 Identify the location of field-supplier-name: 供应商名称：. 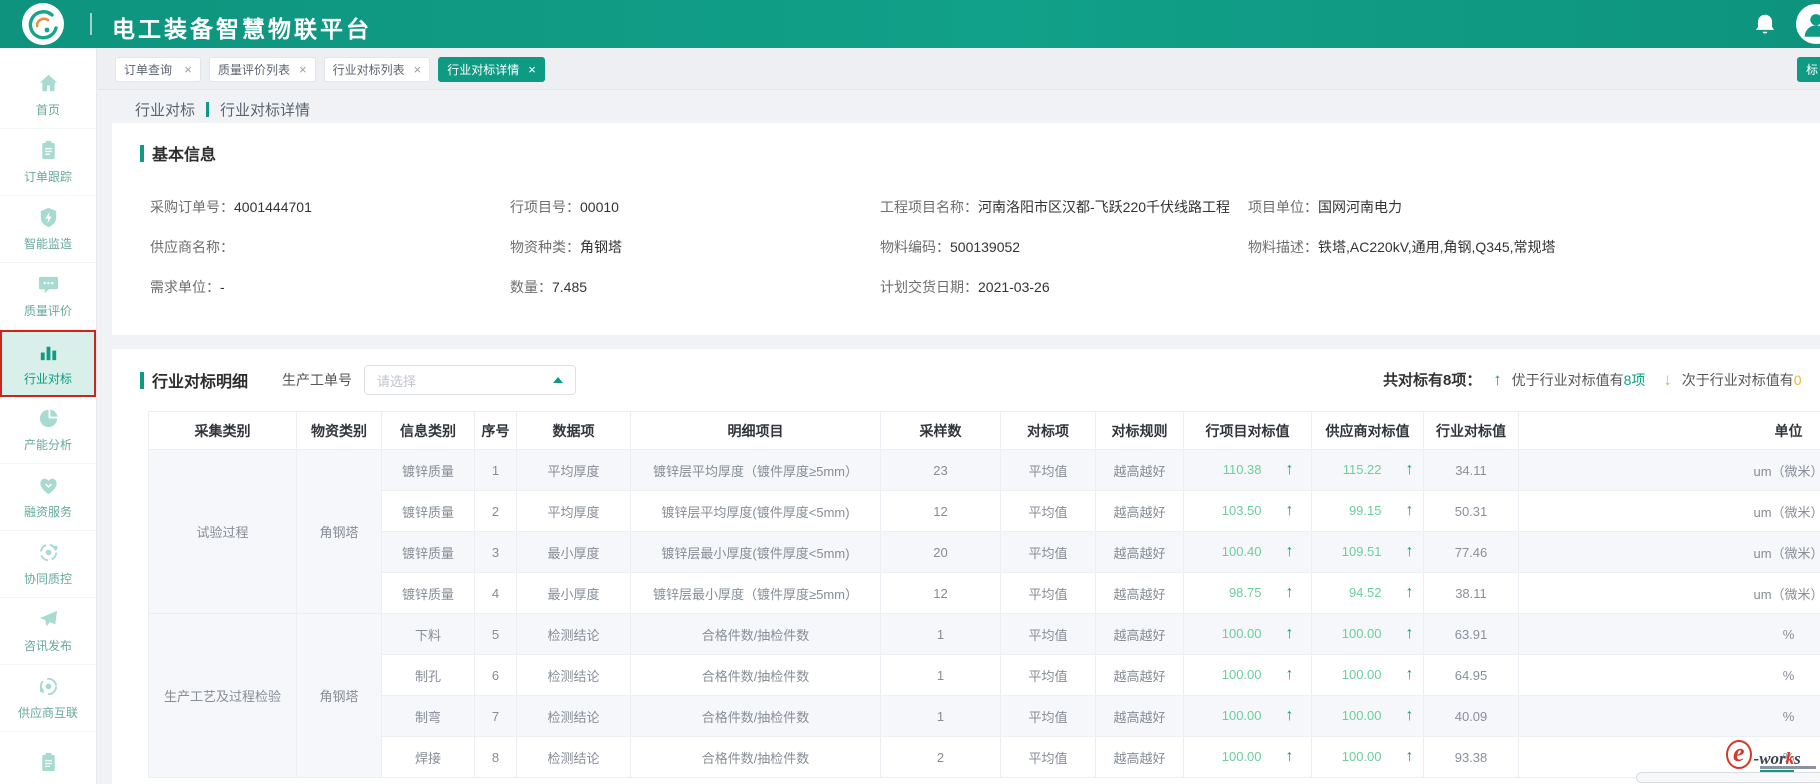
(192, 247).